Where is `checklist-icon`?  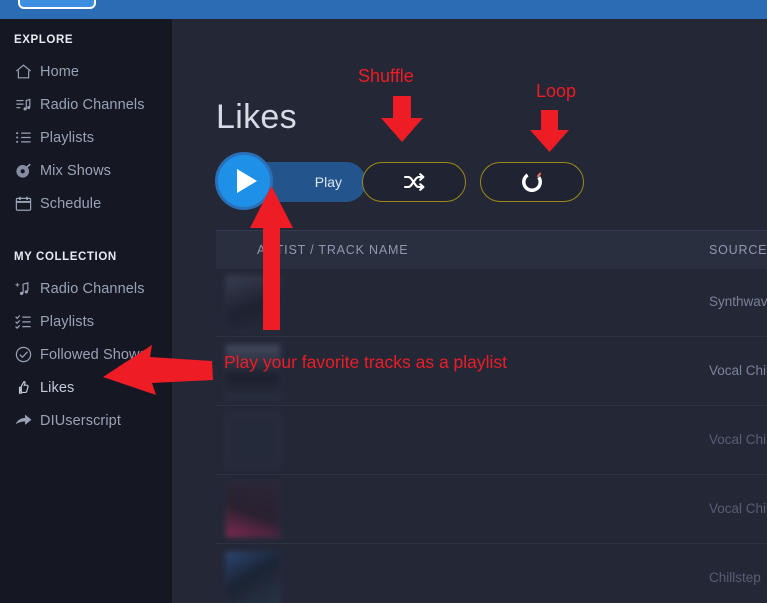 checklist-icon is located at coordinates (27, 322).